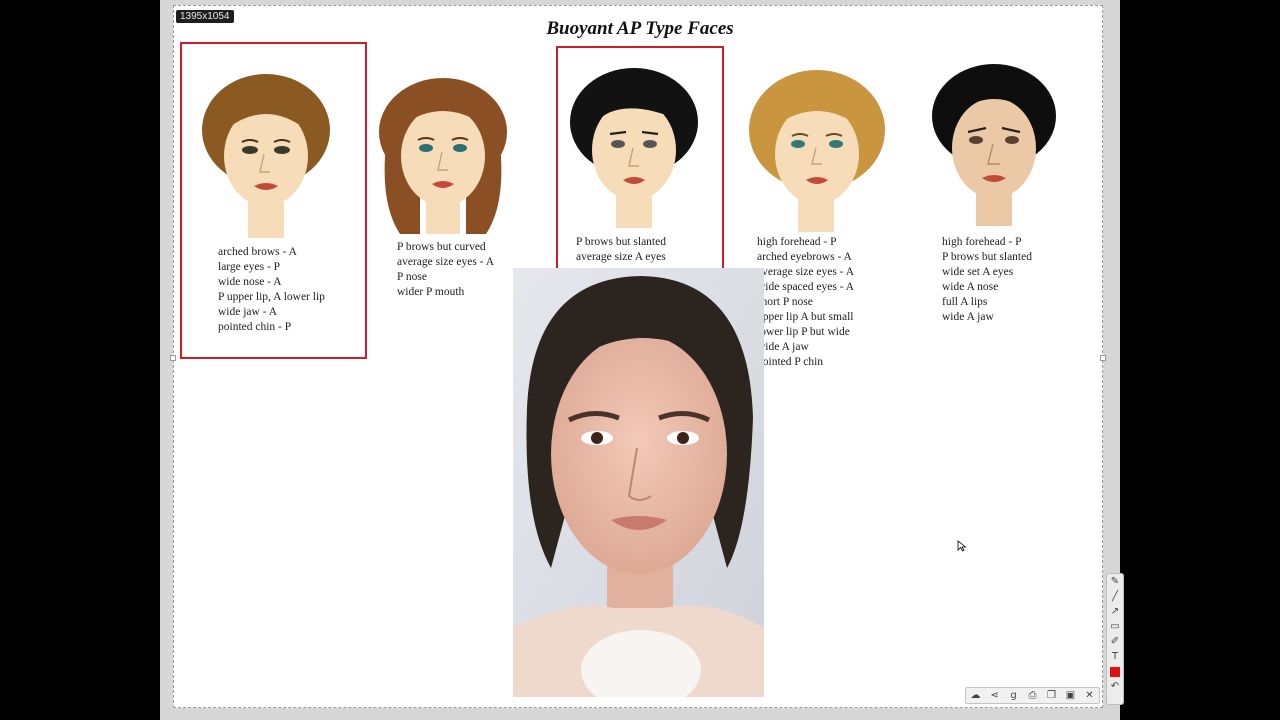 Image resolution: width=1280 pixels, height=720 pixels. Describe the element at coordinates (431, 292) in the screenshot. I see `caption-line: wider P mouth` at that location.